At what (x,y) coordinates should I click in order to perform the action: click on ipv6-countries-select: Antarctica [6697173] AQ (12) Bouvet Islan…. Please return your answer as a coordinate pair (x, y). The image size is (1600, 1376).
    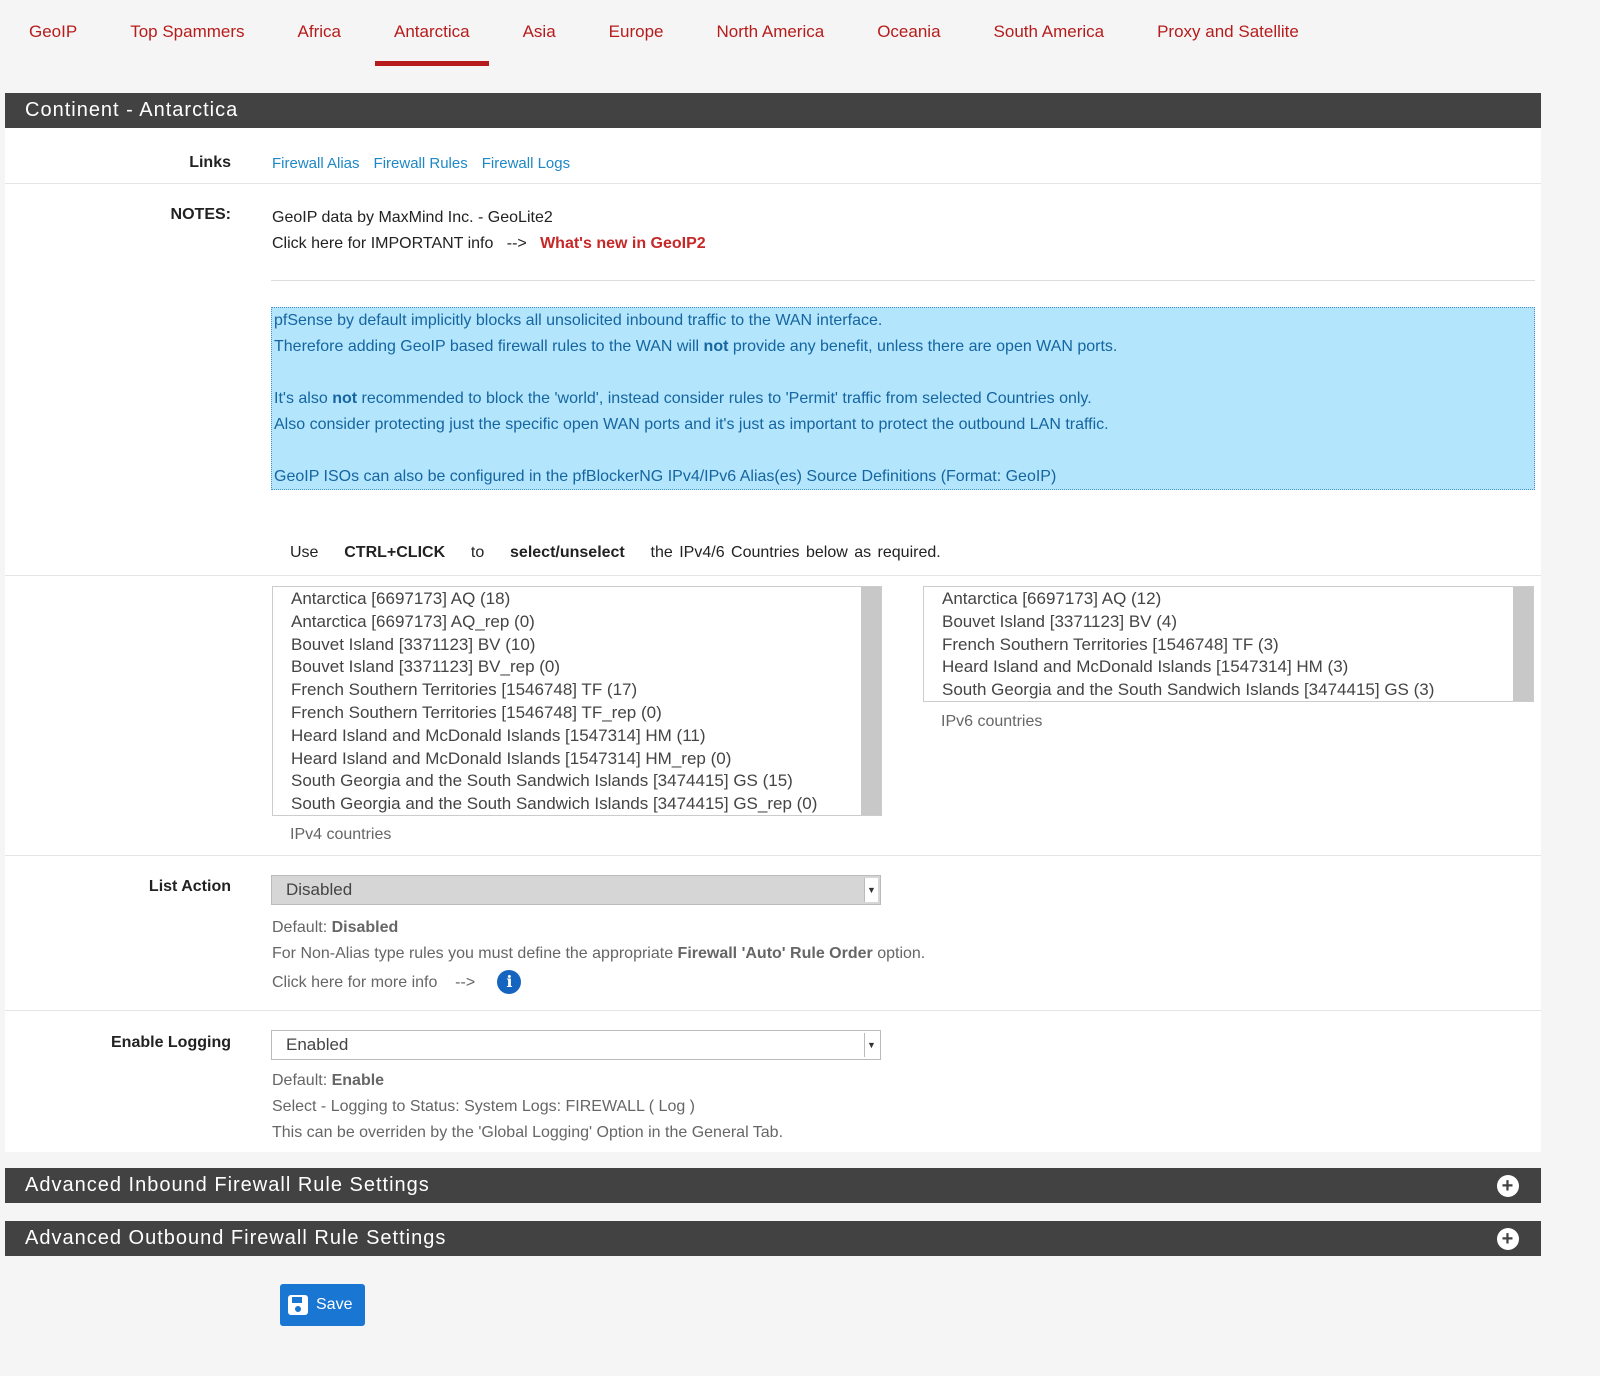
    Looking at the image, I should click on (1228, 644).